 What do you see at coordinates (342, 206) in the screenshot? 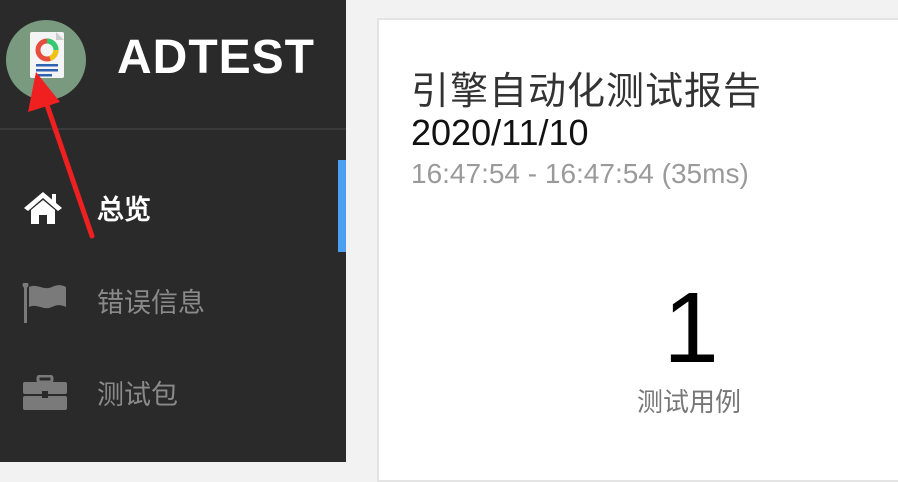
I see `active-indicator` at bounding box center [342, 206].